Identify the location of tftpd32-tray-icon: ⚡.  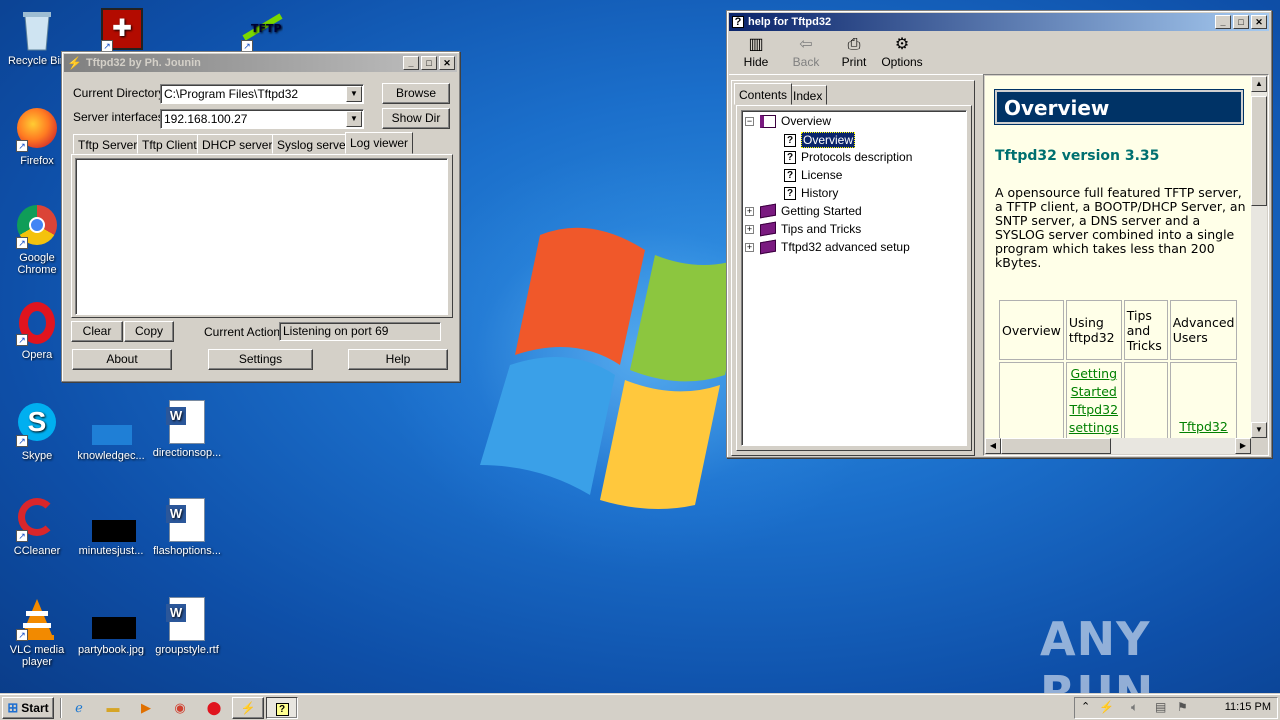
(1106, 707).